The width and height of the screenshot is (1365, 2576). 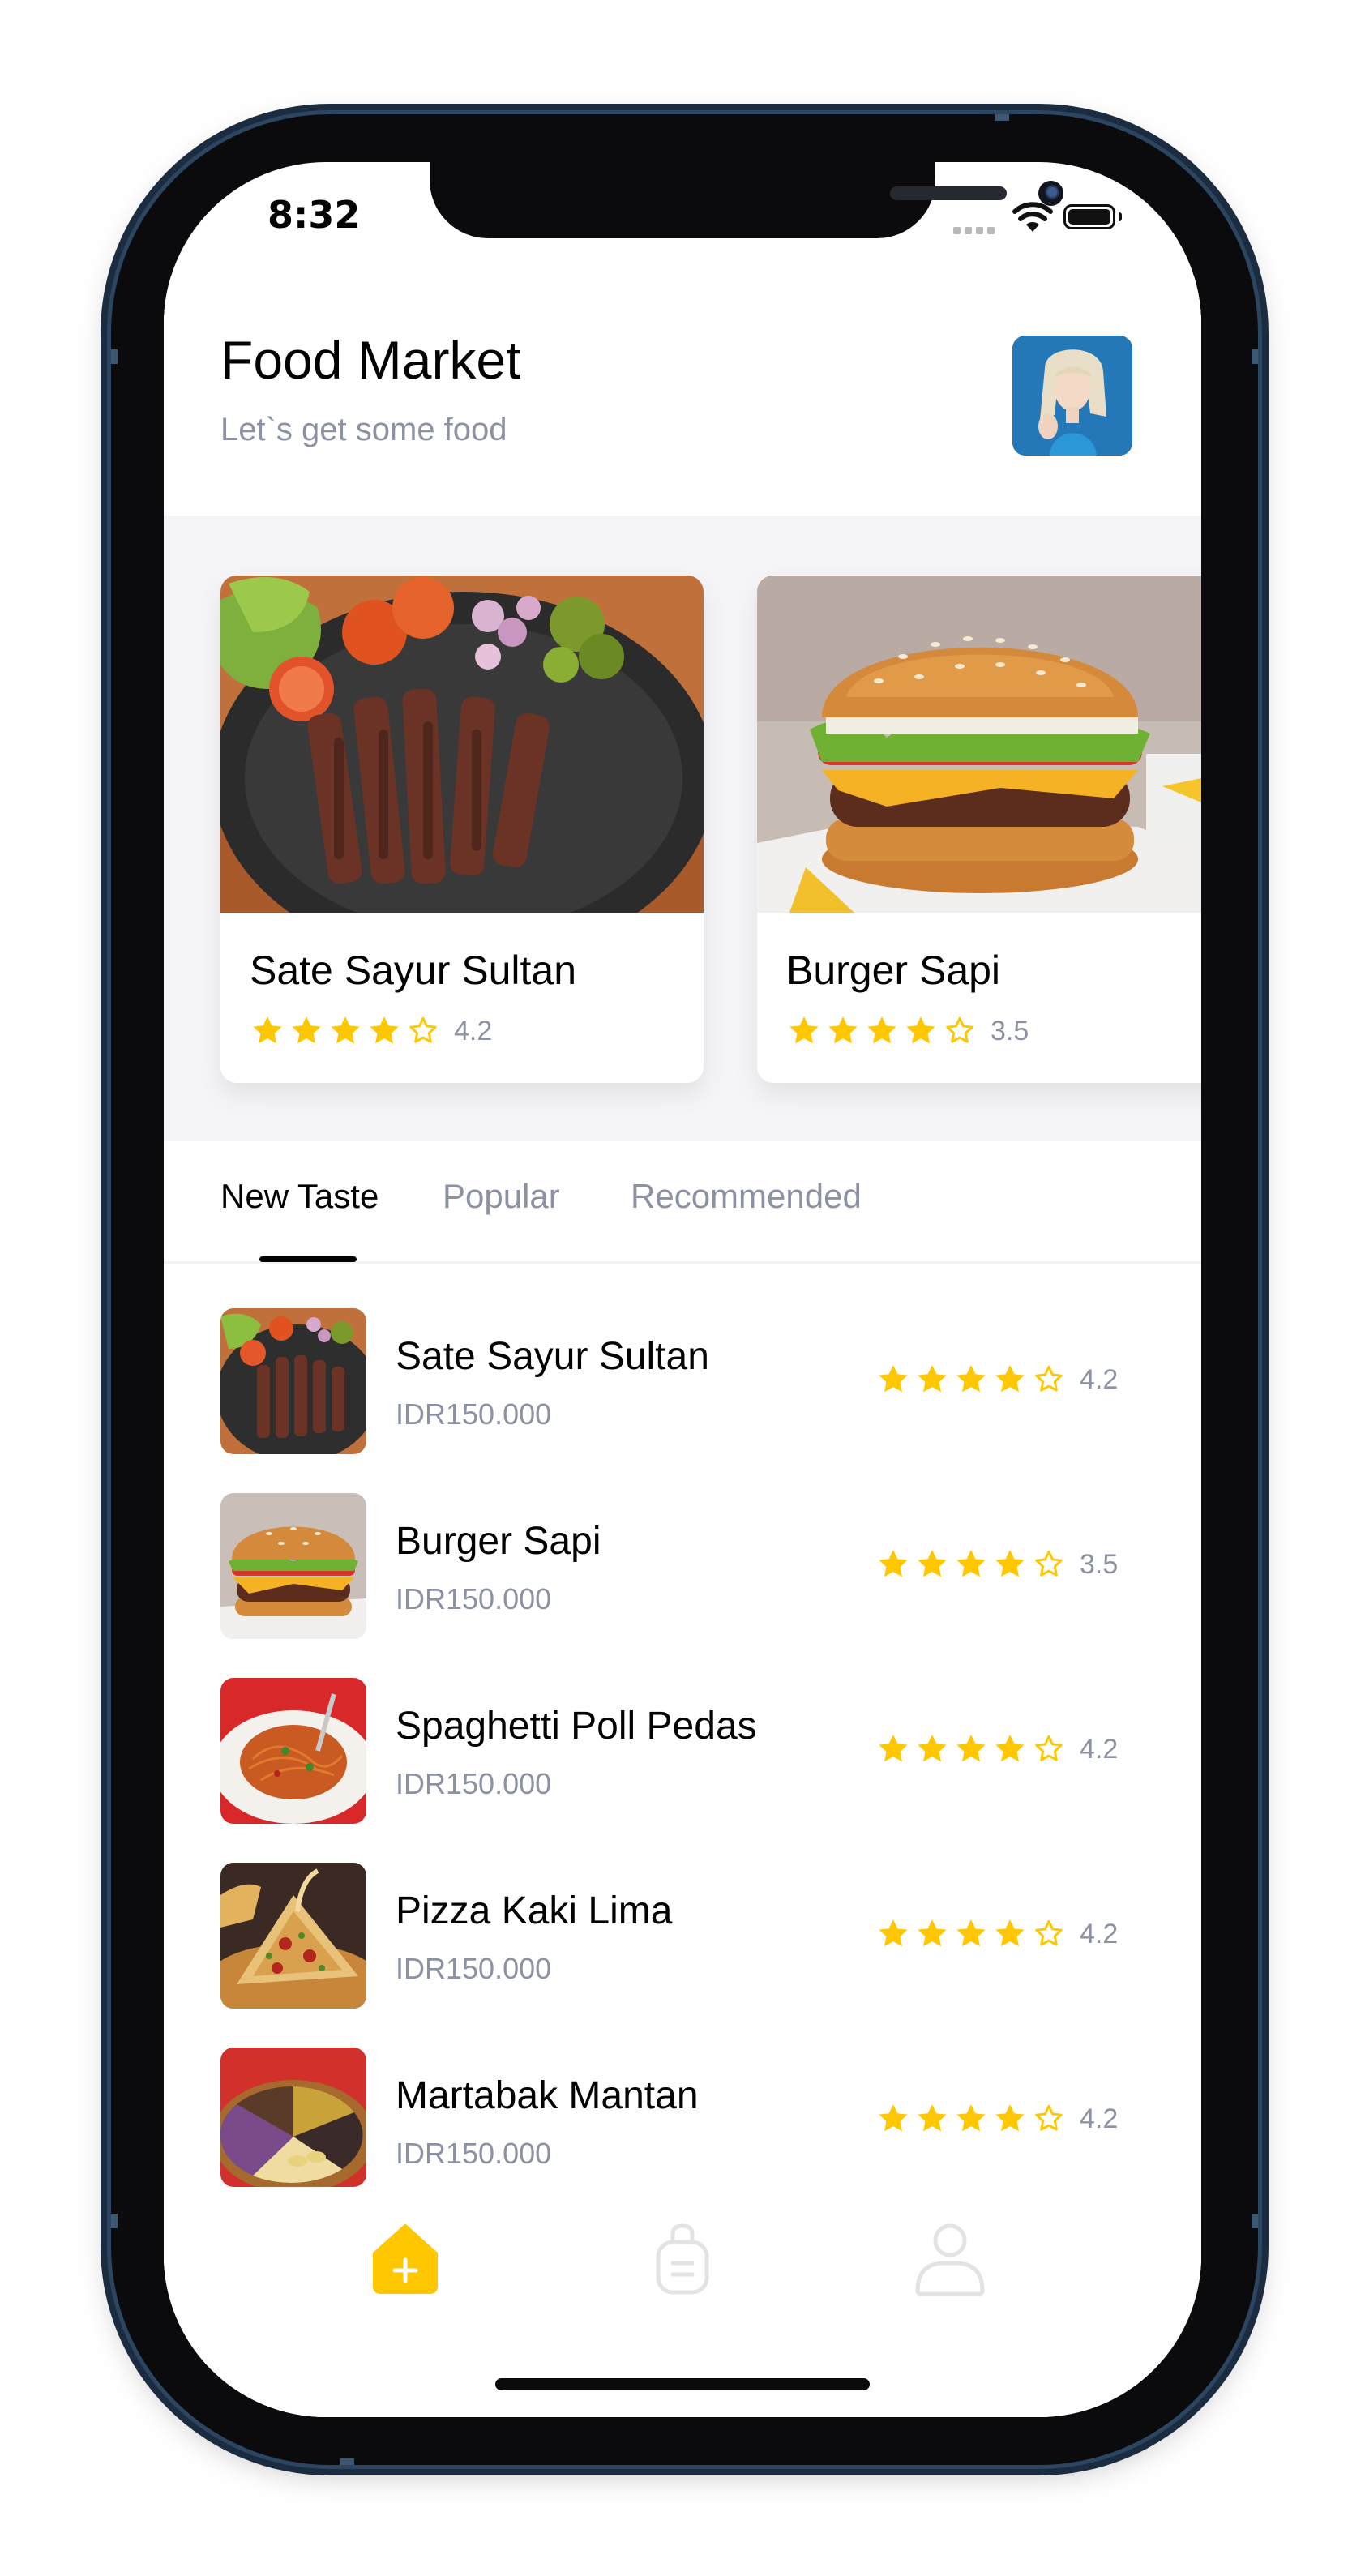 I want to click on home-indicator, so click(x=682, y=2384).